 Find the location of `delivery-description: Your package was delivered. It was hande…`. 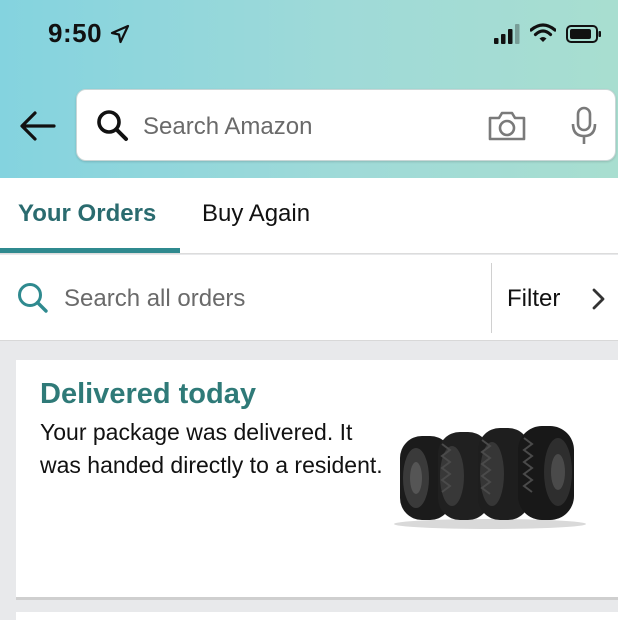

delivery-description: Your package was delivered. It was hande… is located at coordinates (211, 448).